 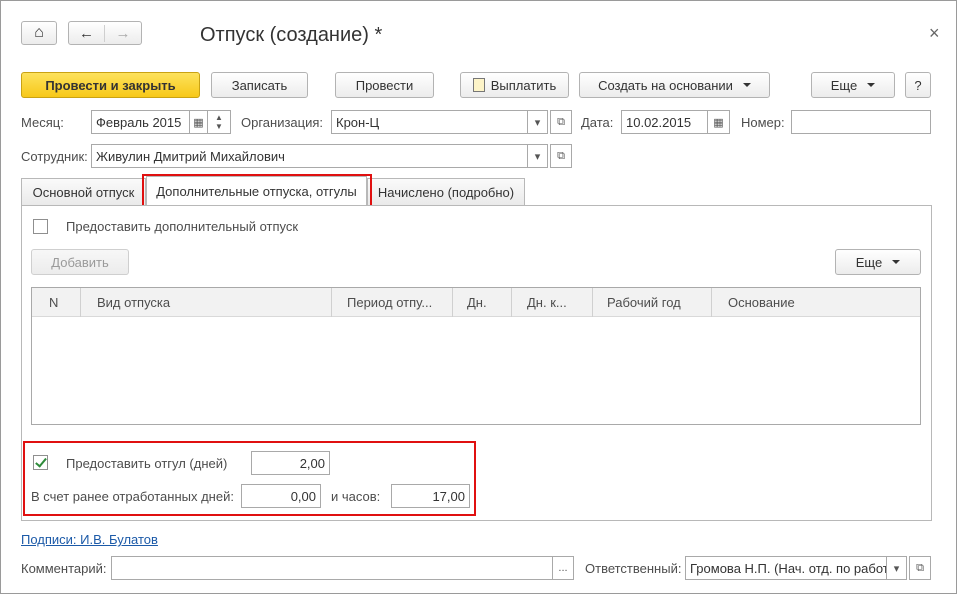 What do you see at coordinates (83, 191) in the screenshot?
I see `tab-main-leave: Основной отпуск` at bounding box center [83, 191].